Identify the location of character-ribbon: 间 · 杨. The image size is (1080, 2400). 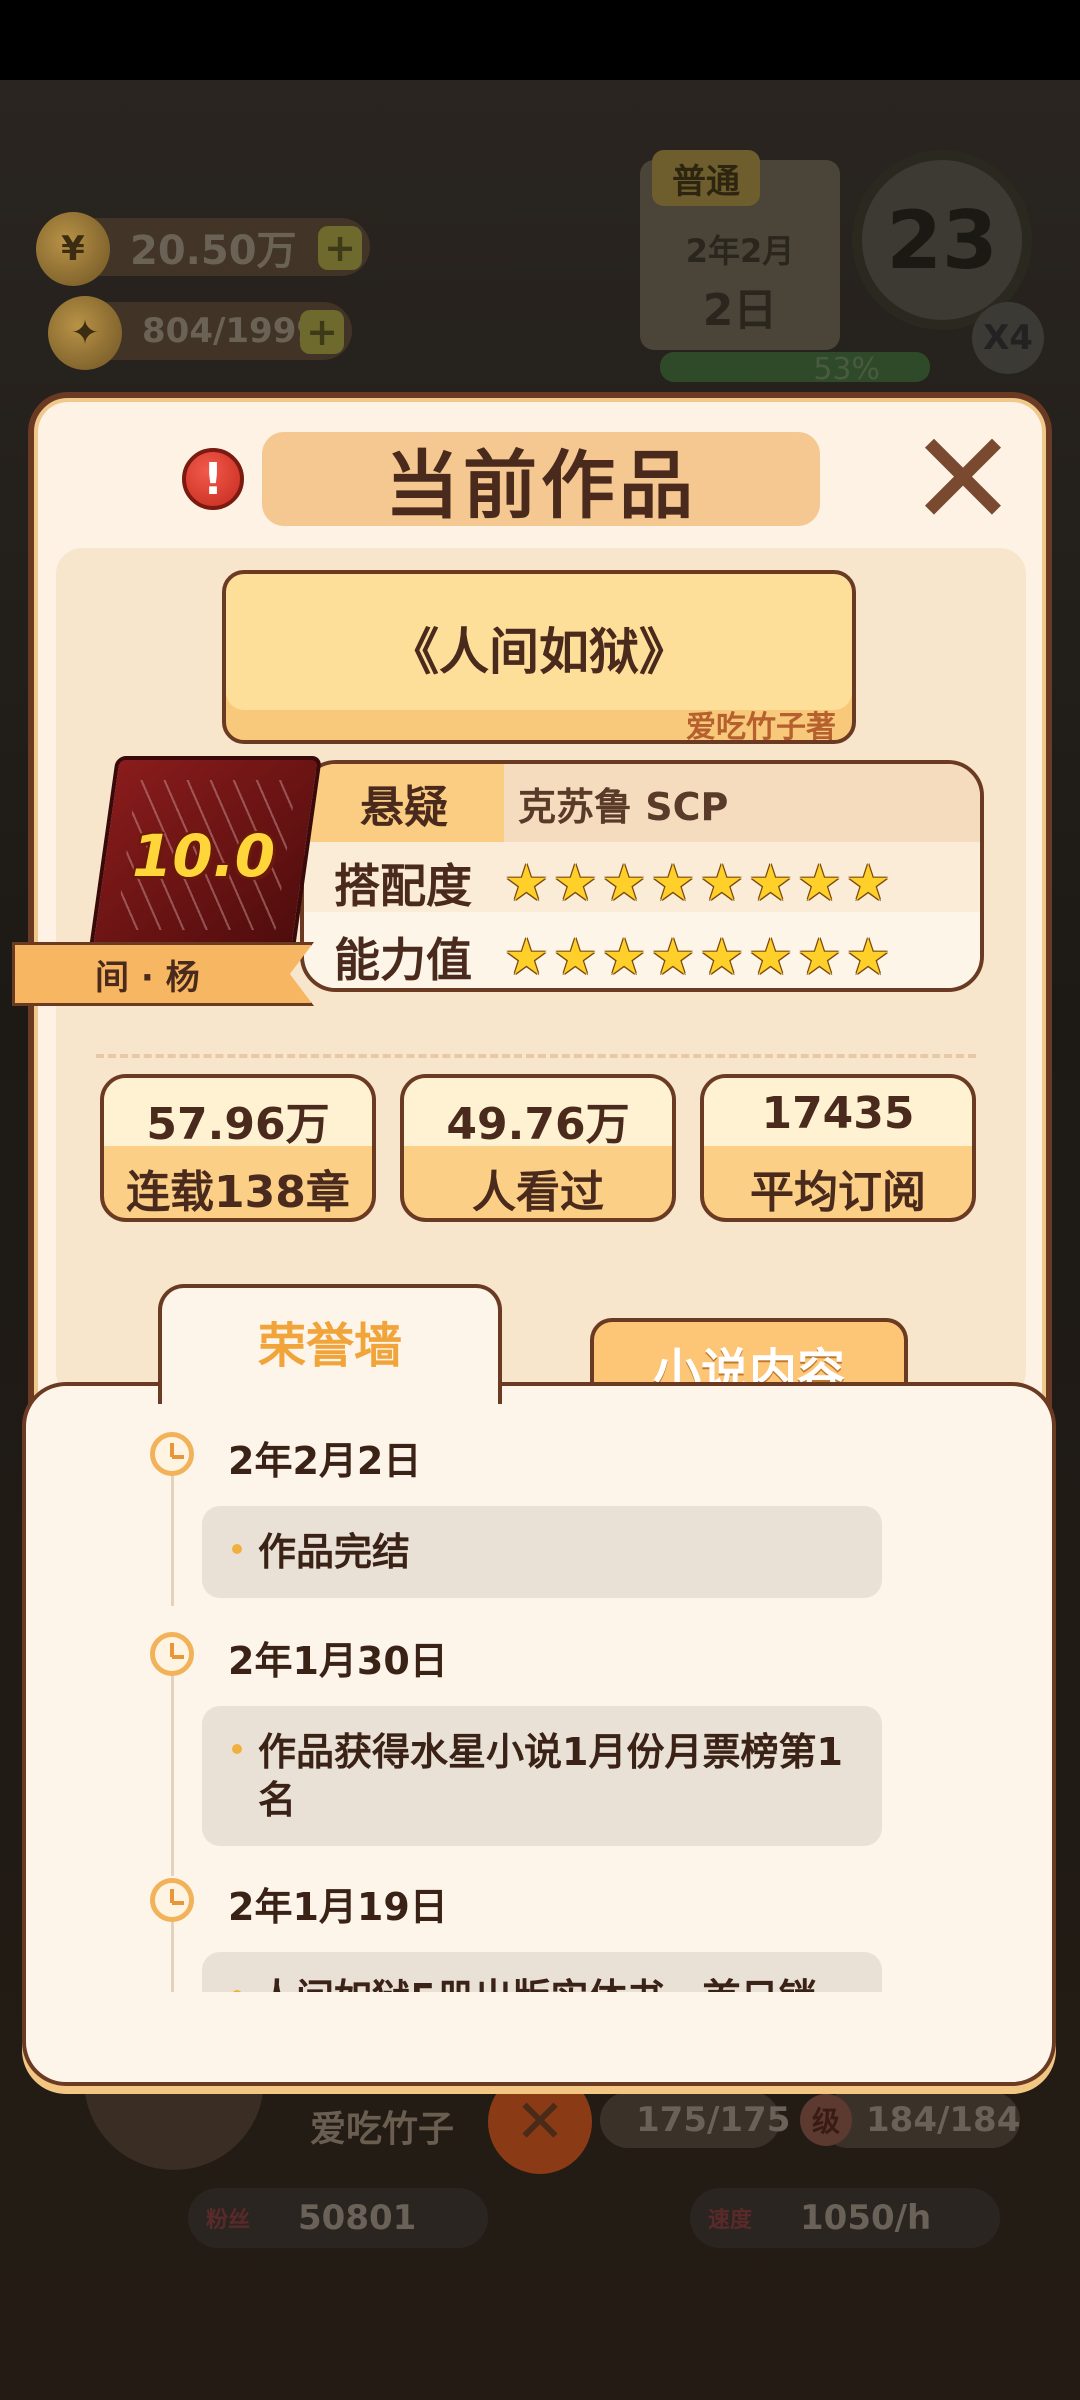
(163, 974).